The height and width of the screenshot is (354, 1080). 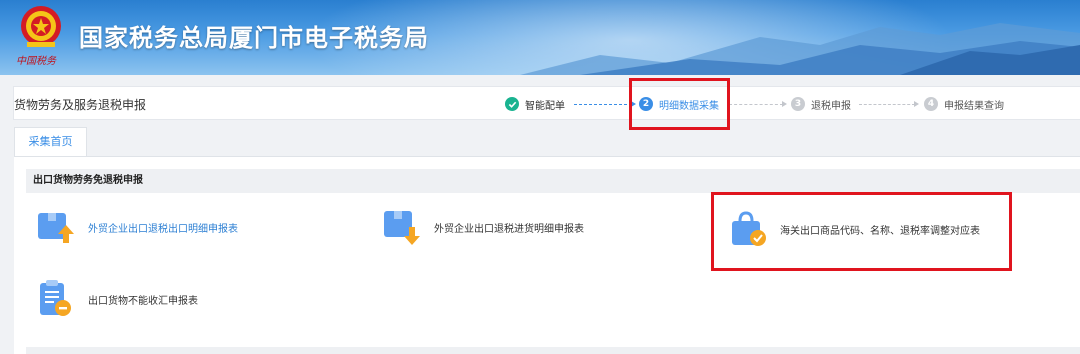 I want to click on step-label: 申报结果查询, so click(x=974, y=106).